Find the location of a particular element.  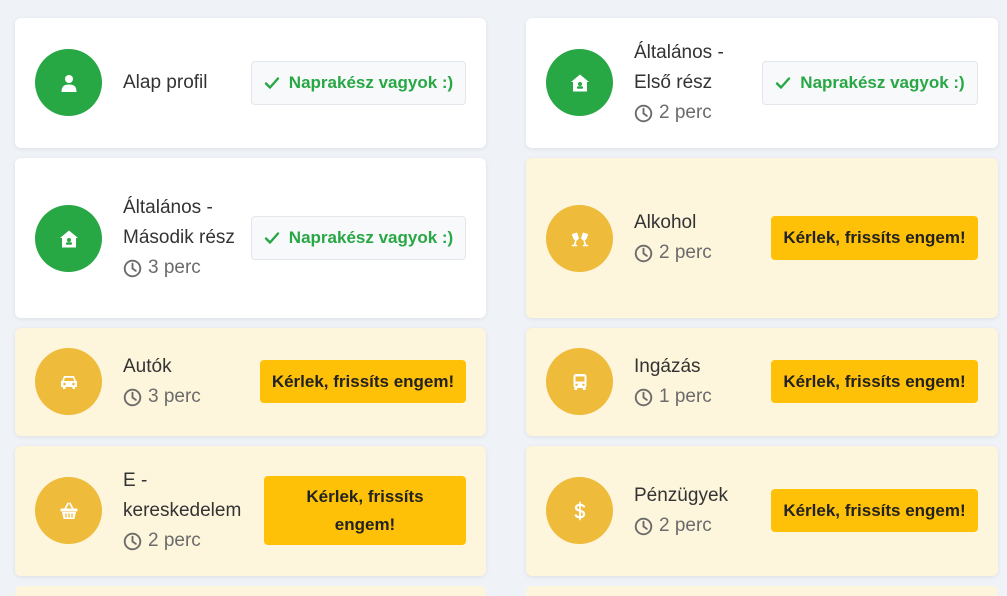

survey-card-autok: Autók 3 perc Kérlek, frissíts engem! is located at coordinates (250, 382).